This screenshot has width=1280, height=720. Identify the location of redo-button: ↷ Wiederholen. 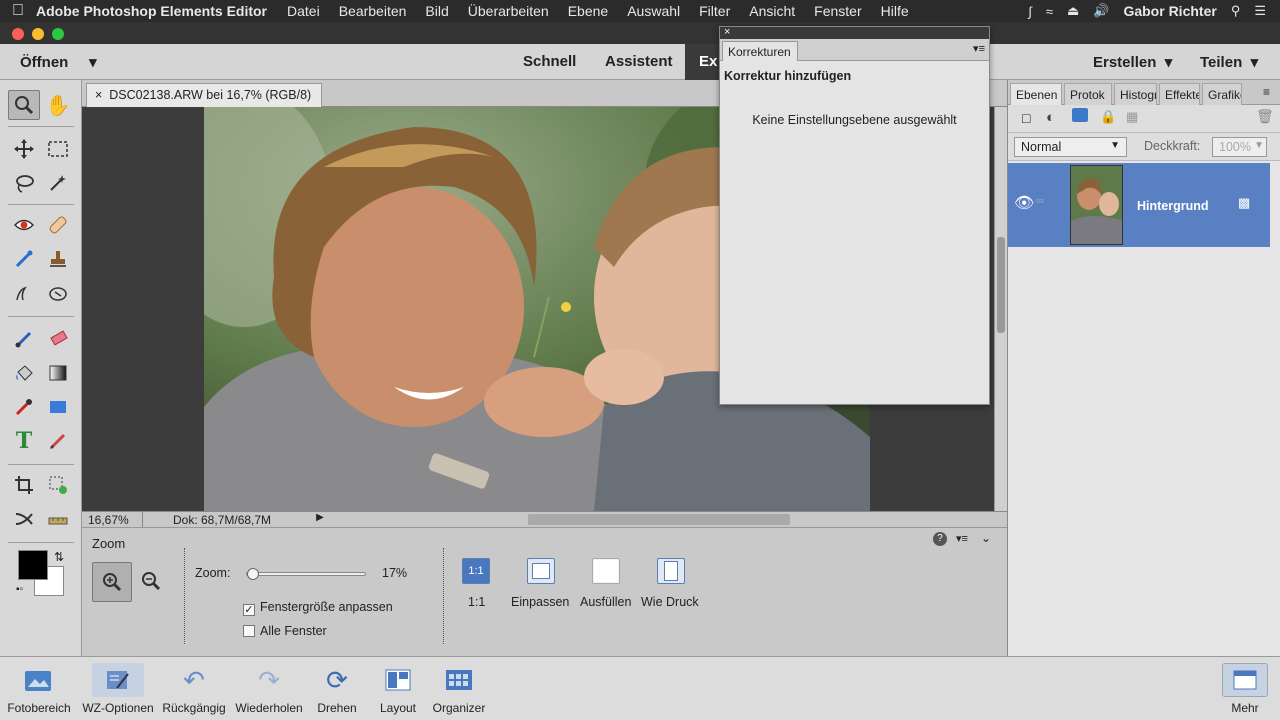
(269, 689).